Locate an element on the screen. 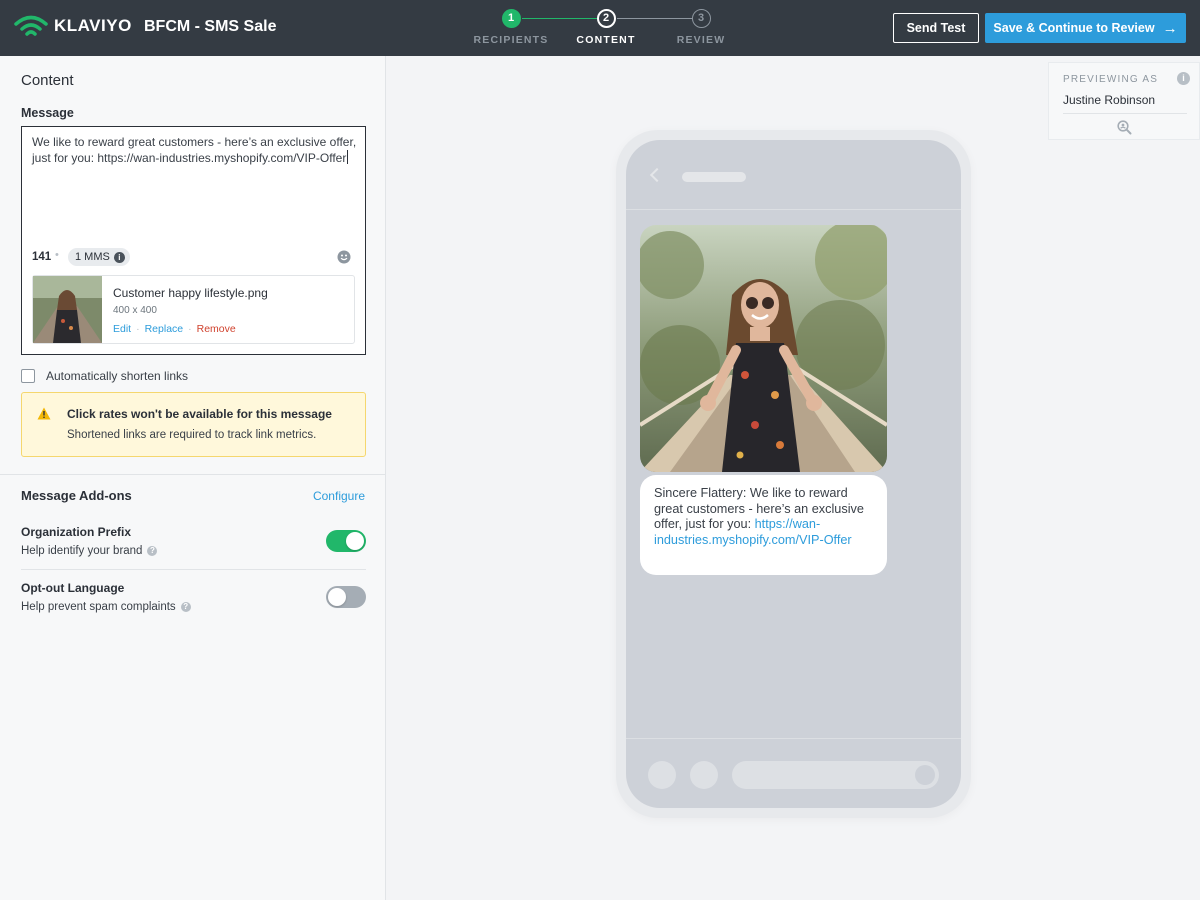  organization-prefix-toggle is located at coordinates (346, 541).